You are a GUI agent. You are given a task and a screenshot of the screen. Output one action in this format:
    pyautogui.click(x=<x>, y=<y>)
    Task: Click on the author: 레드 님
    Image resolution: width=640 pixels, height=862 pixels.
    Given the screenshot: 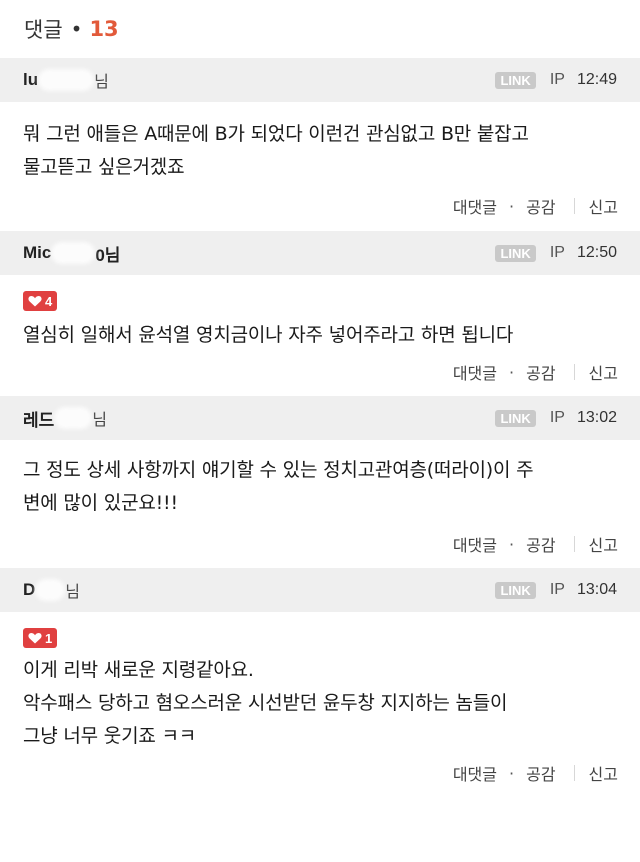 What is the action you would take?
    pyautogui.click(x=65, y=418)
    